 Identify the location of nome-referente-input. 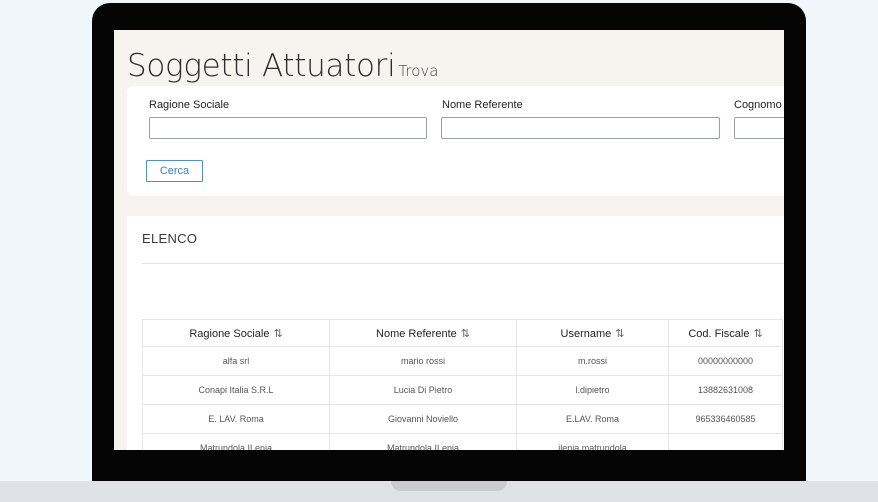
(580, 128).